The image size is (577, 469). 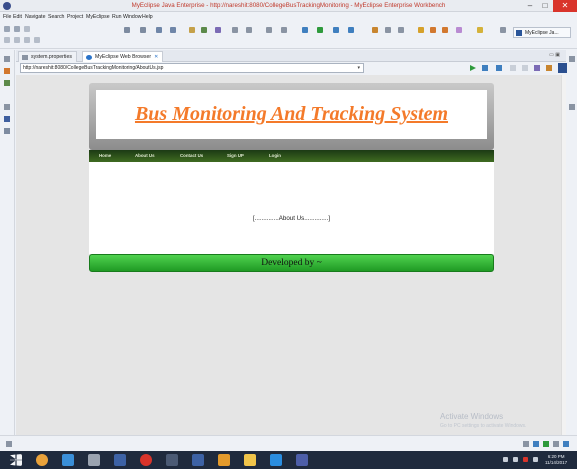 I want to click on menu-navigate: Navigate, so click(x=35, y=17).